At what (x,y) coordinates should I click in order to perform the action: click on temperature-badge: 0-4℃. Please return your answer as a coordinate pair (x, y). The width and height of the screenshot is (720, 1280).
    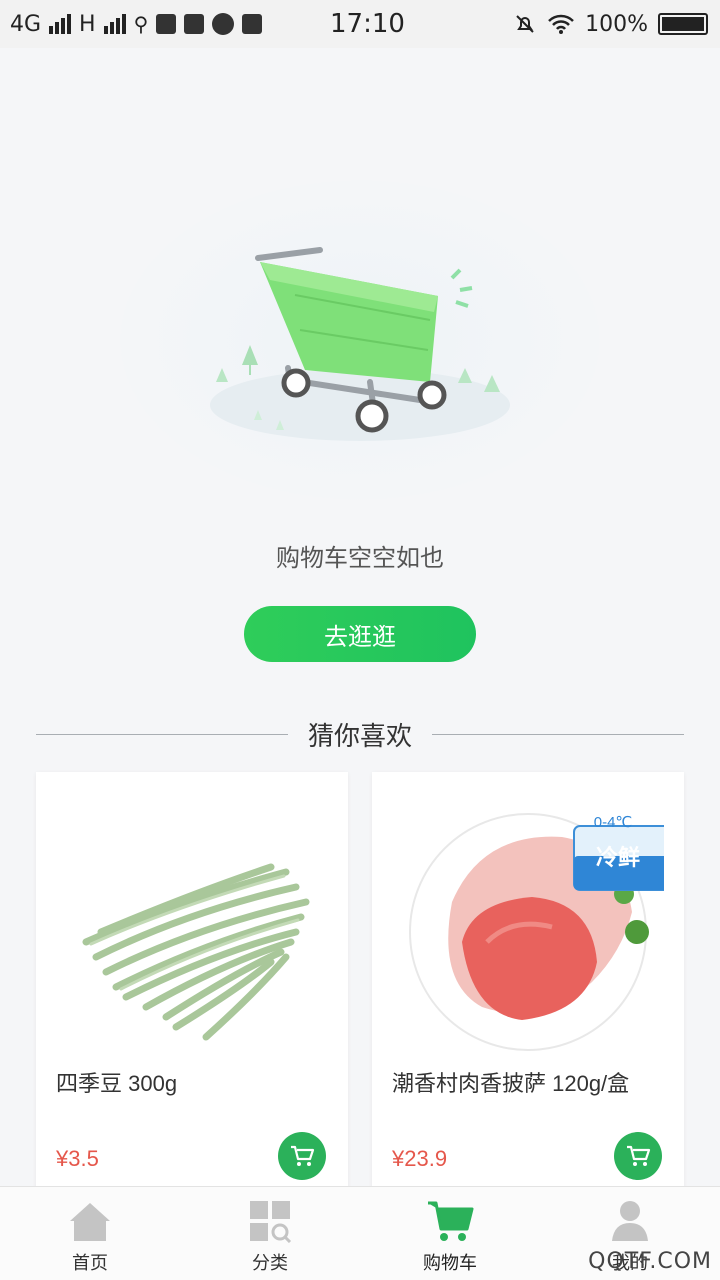
    Looking at the image, I should click on (613, 822).